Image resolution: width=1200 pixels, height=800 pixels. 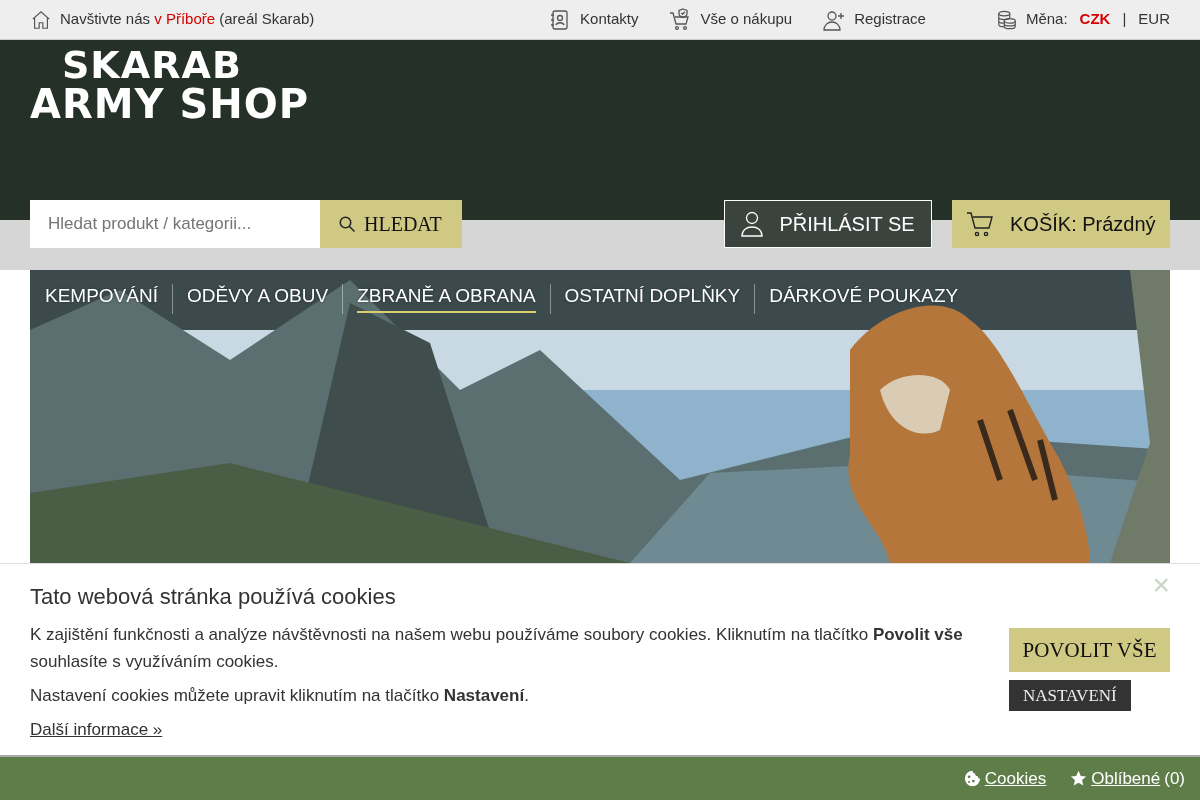 What do you see at coordinates (746, 19) in the screenshot?
I see `topbar-link: Vše o nákupu` at bounding box center [746, 19].